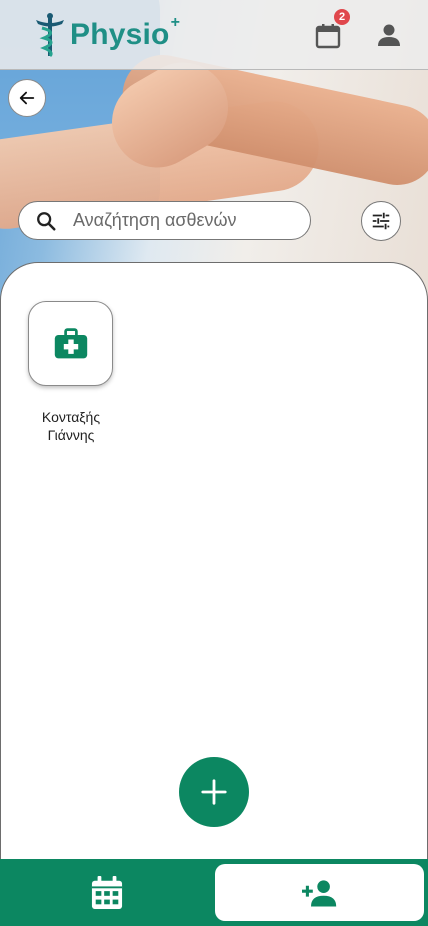 The width and height of the screenshot is (428, 926). Describe the element at coordinates (342, 17) in the screenshot. I see `notification-badge: 2` at that location.